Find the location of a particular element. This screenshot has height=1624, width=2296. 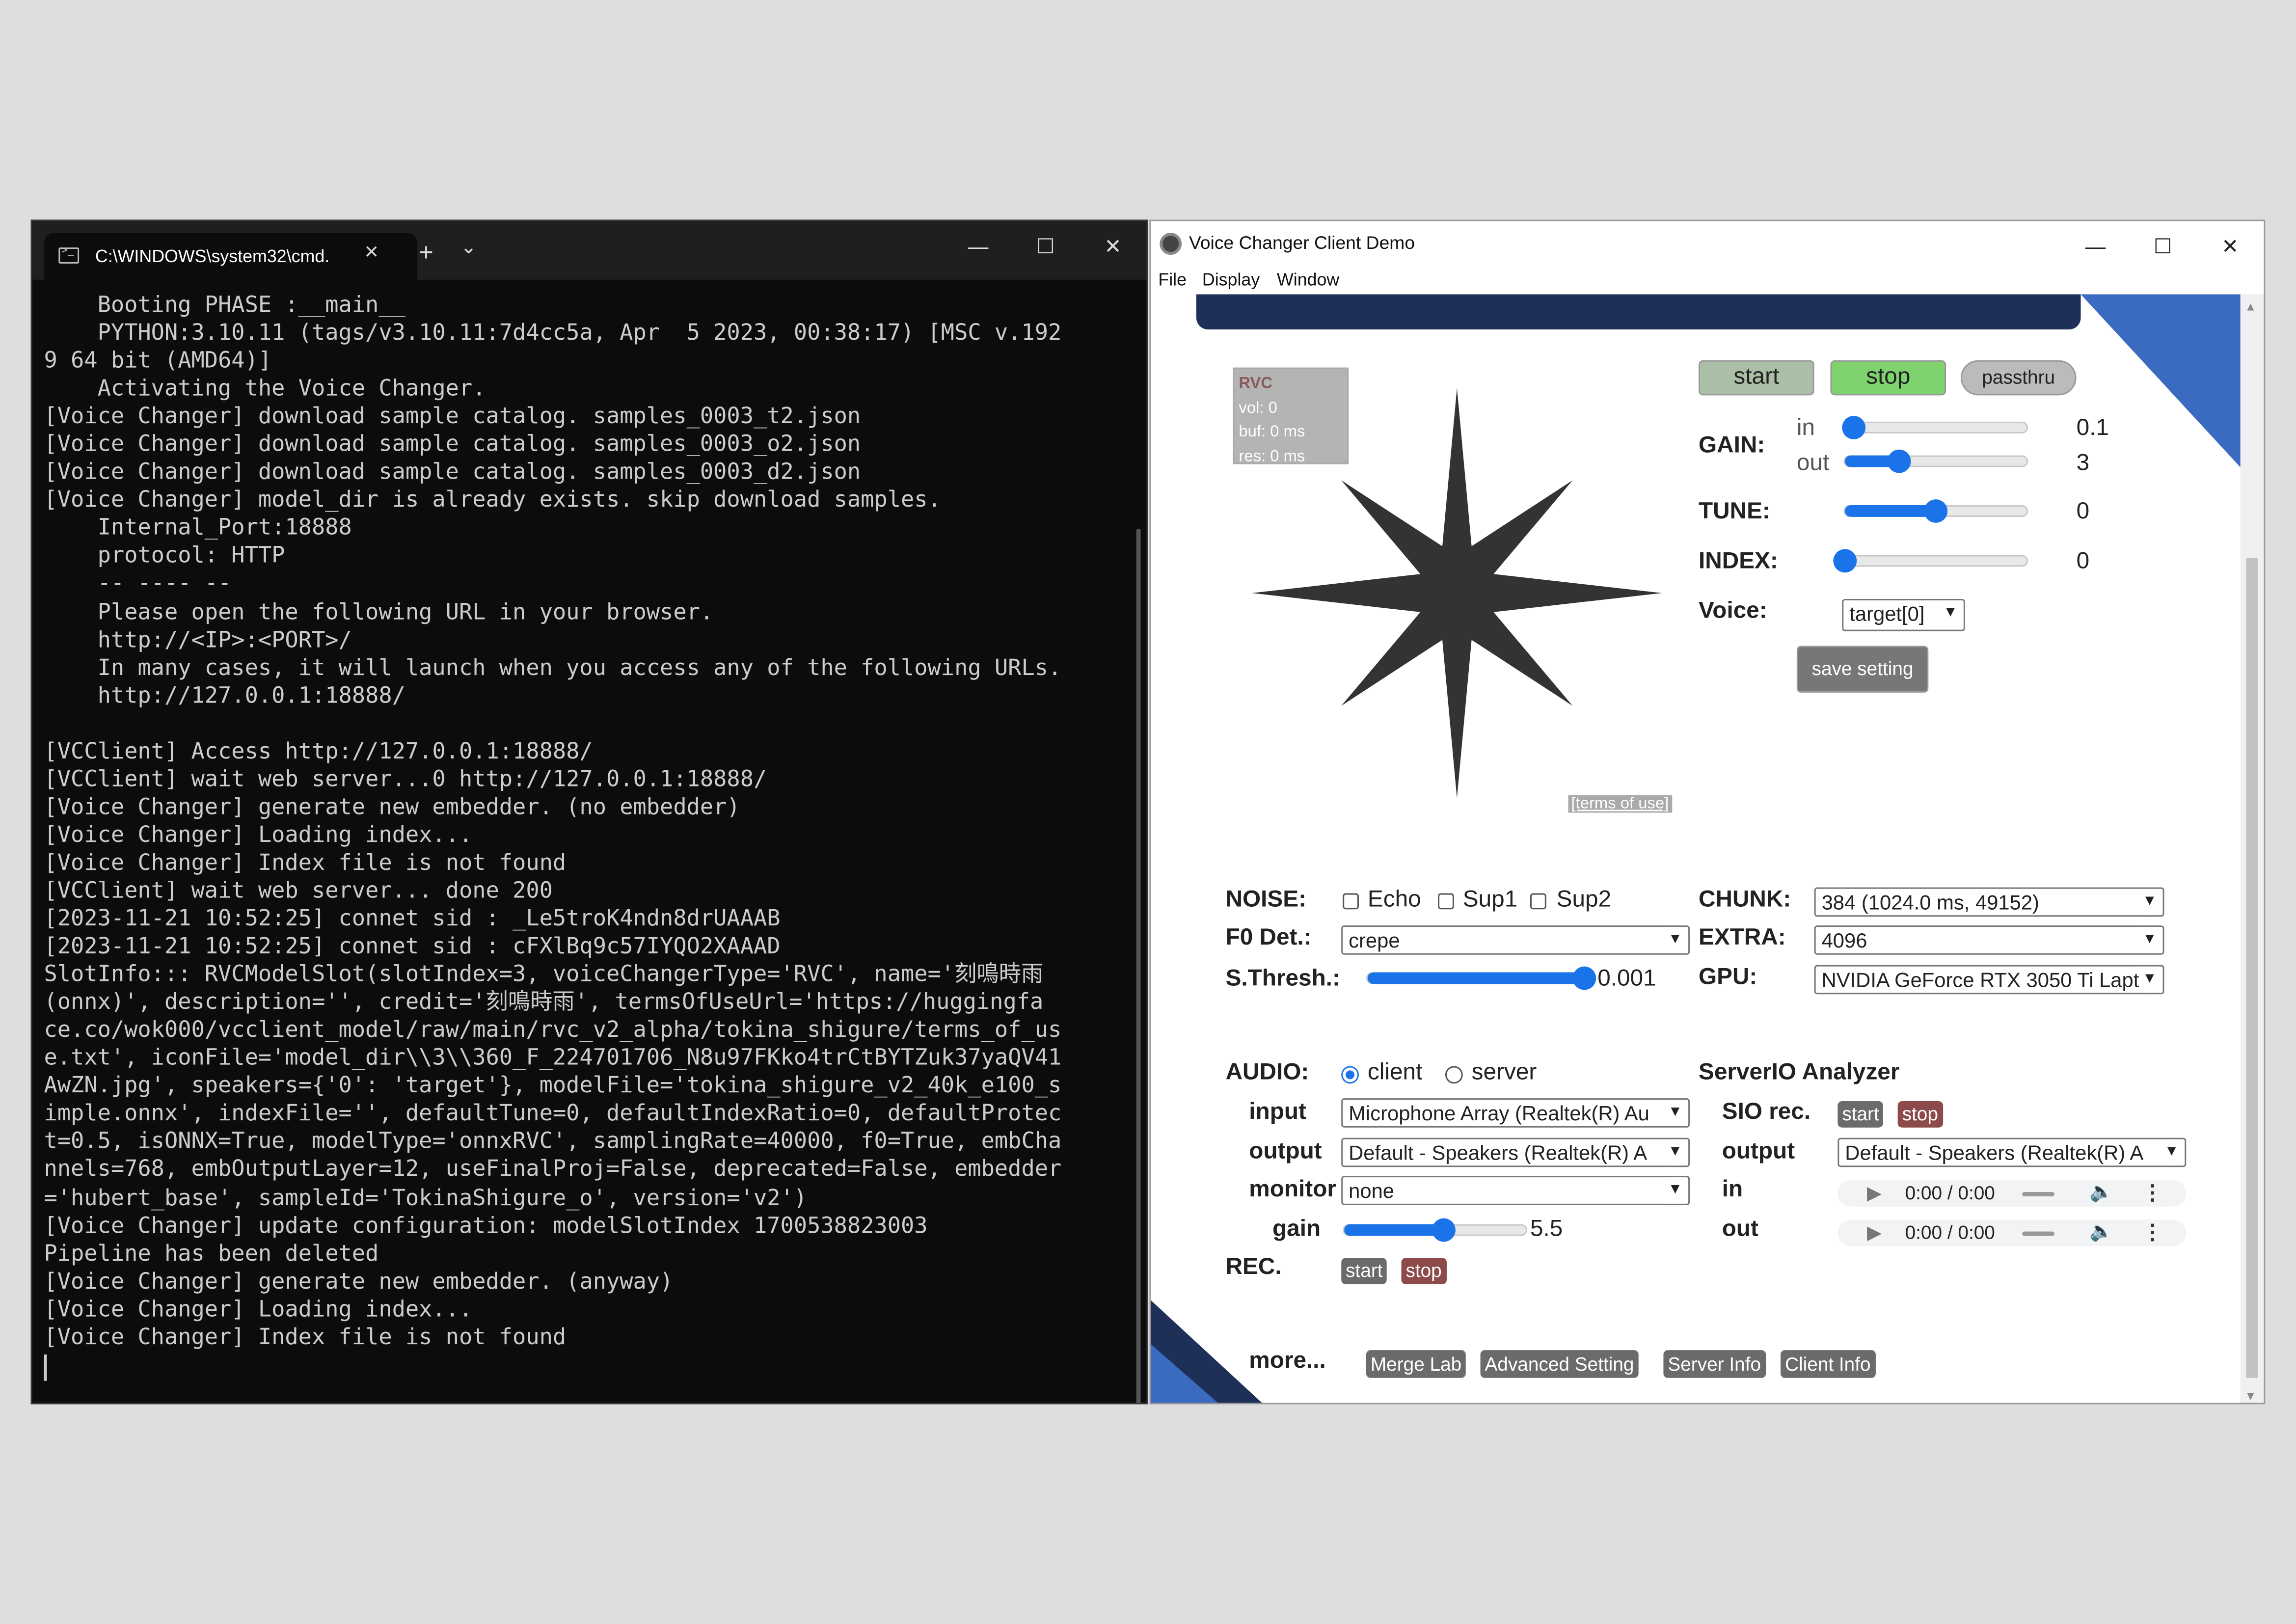

passthru-button: passthru is located at coordinates (2018, 378).